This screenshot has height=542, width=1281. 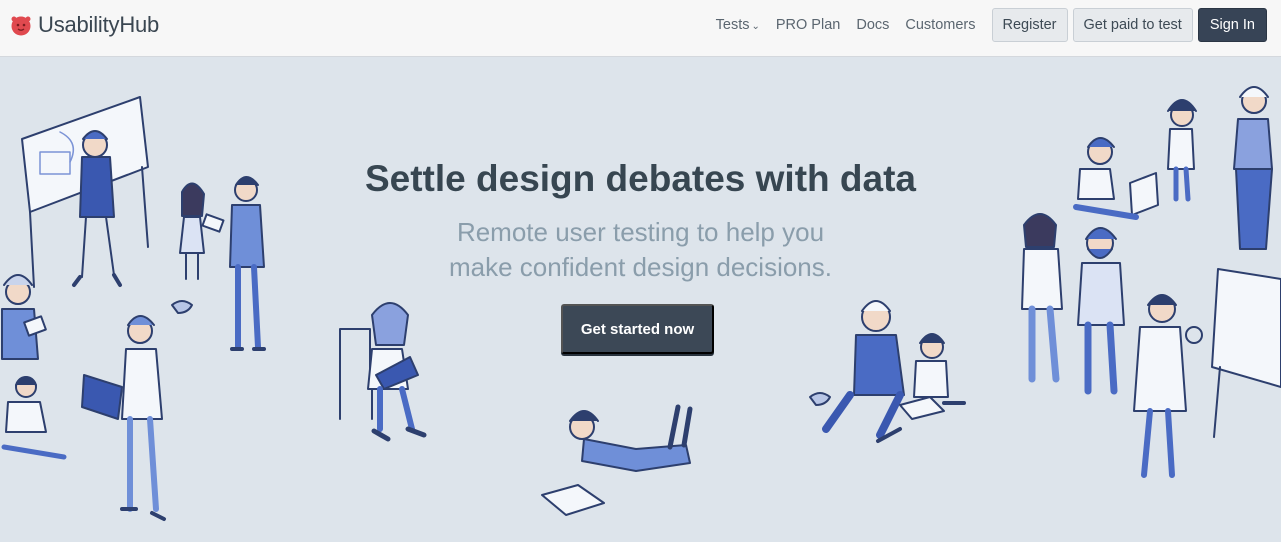 I want to click on person-girl-chair-illustration, so click(x=383, y=372).